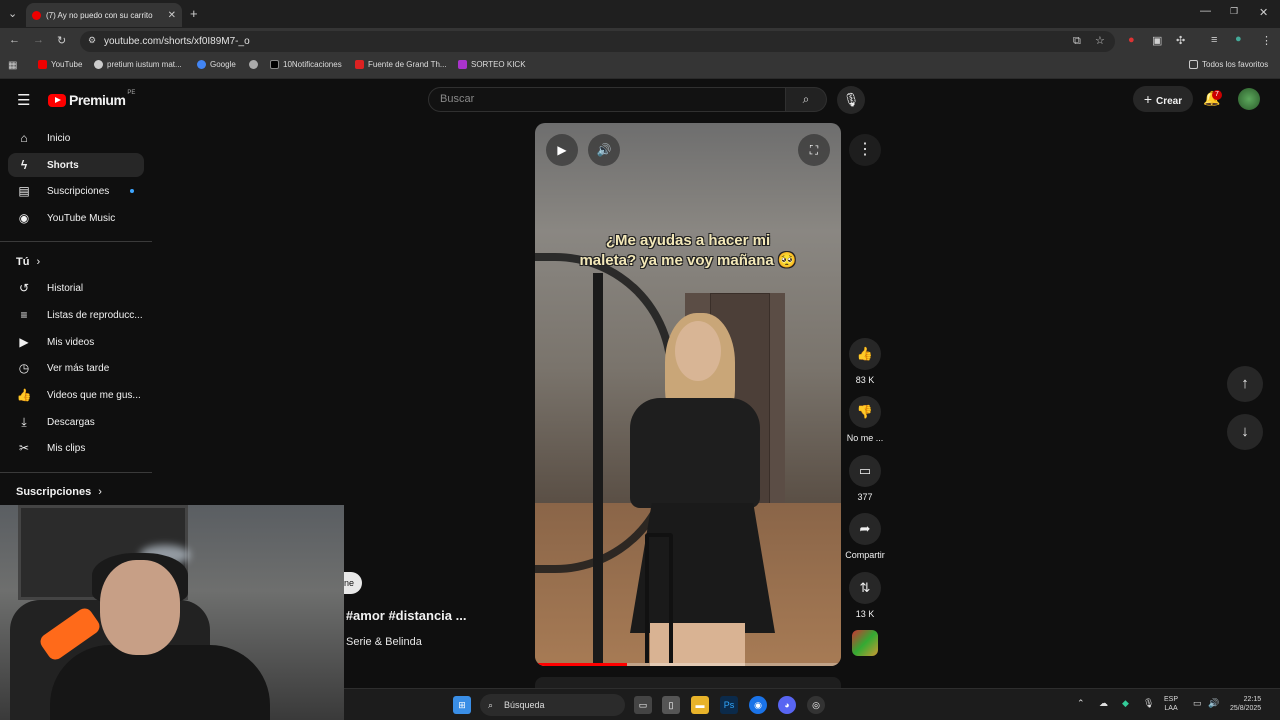 This screenshot has height=720, width=1280. Describe the element at coordinates (71, 342) in the screenshot. I see `sidebar-item-label: Mis videos` at that location.